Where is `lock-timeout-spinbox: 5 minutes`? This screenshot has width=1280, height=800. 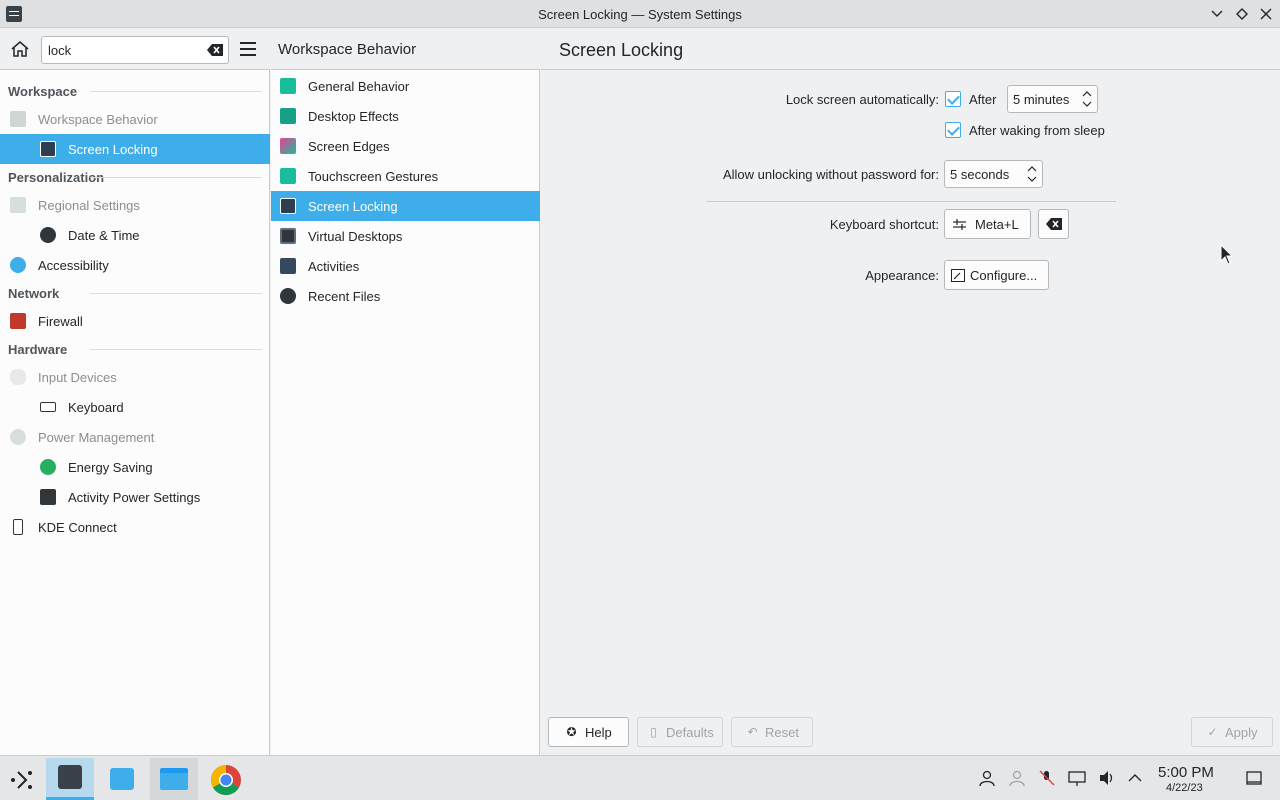
lock-timeout-spinbox: 5 minutes is located at coordinates (1052, 99).